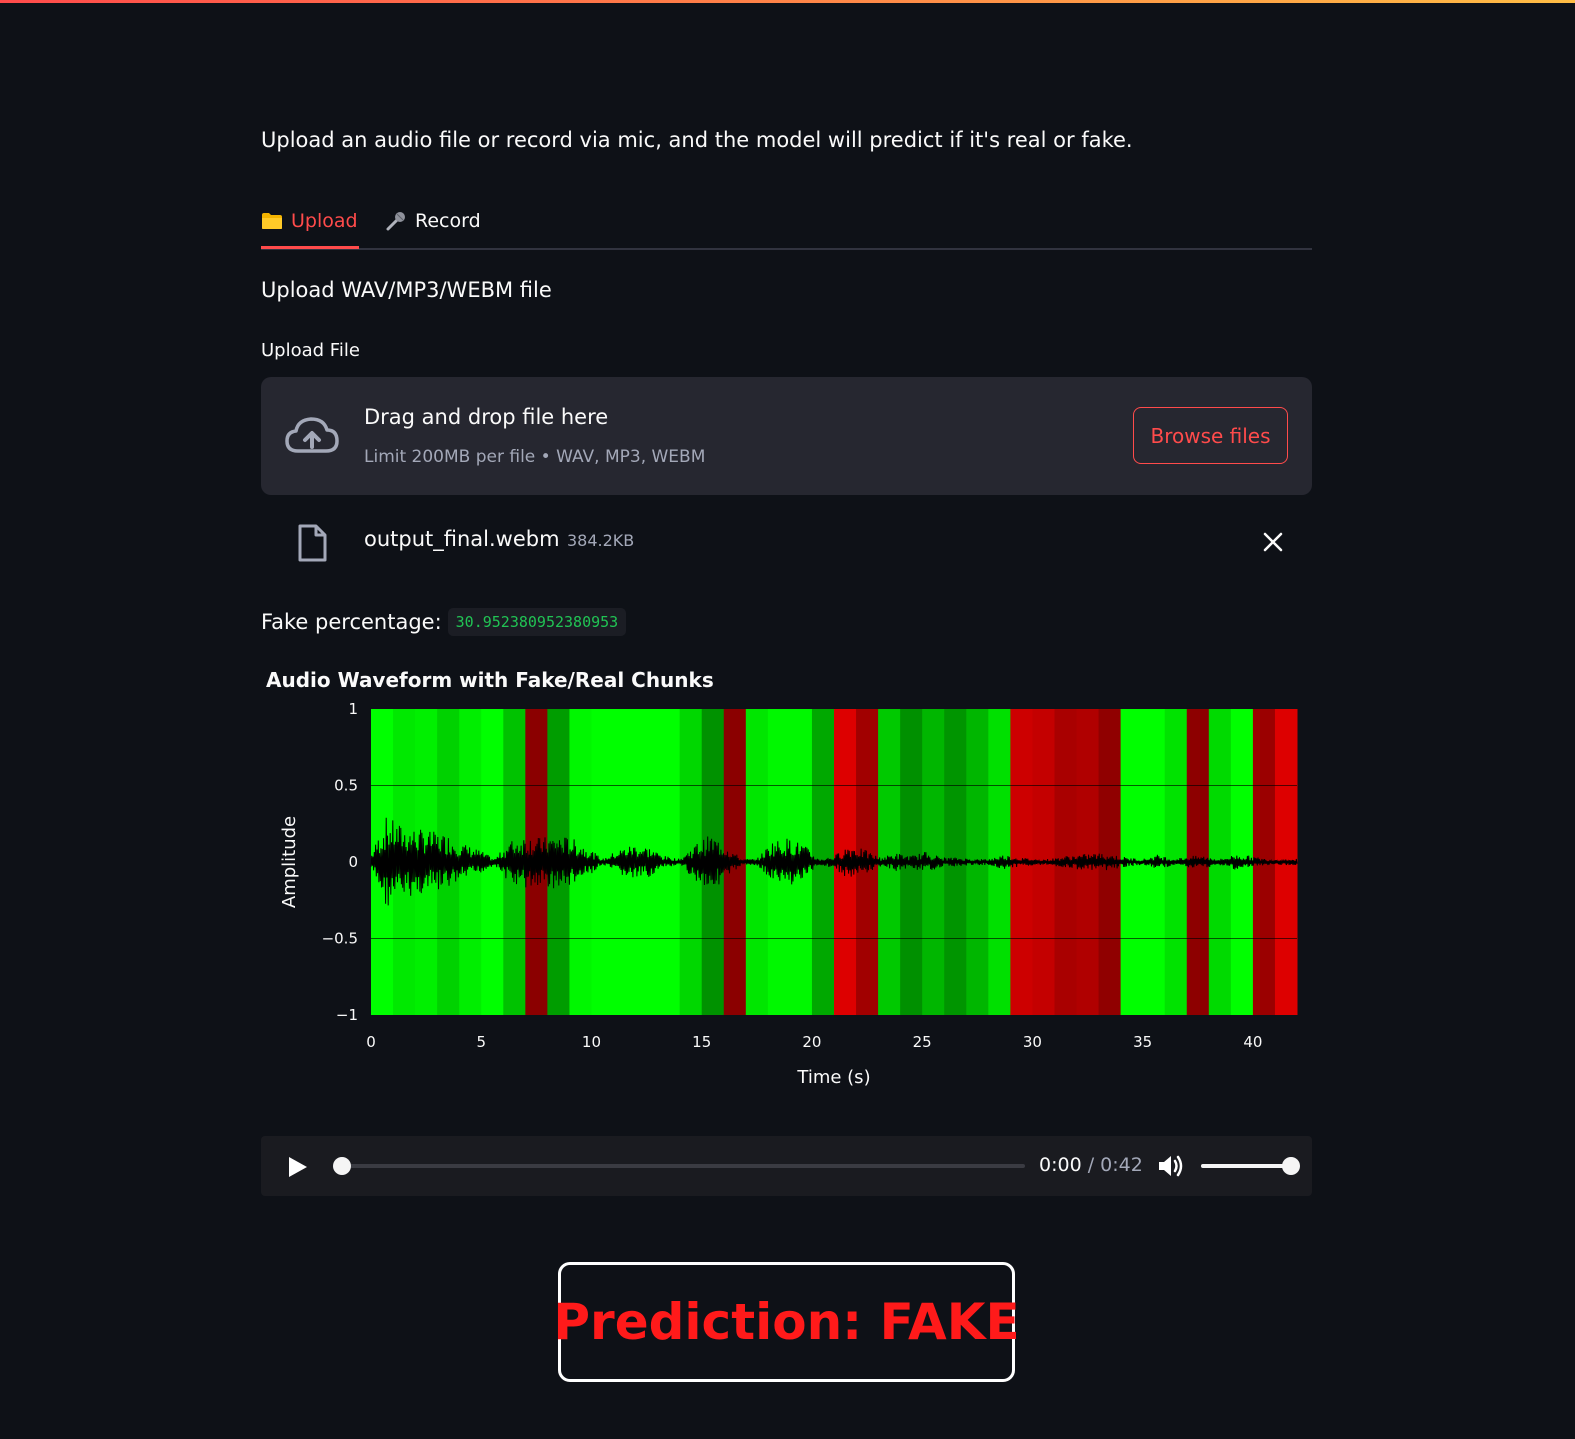 The height and width of the screenshot is (1439, 1575). I want to click on dropzone-instruction: Drag and drop file here, so click(486, 417).